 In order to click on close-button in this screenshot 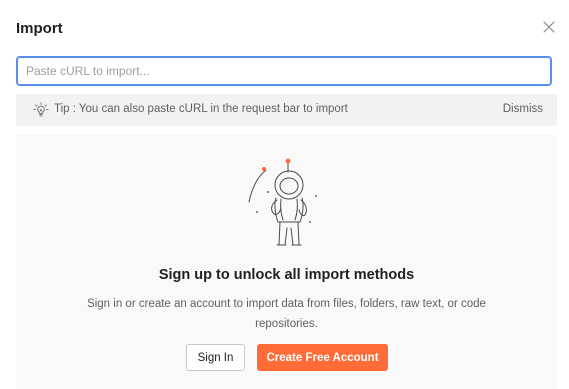, I will do `click(549, 27)`.